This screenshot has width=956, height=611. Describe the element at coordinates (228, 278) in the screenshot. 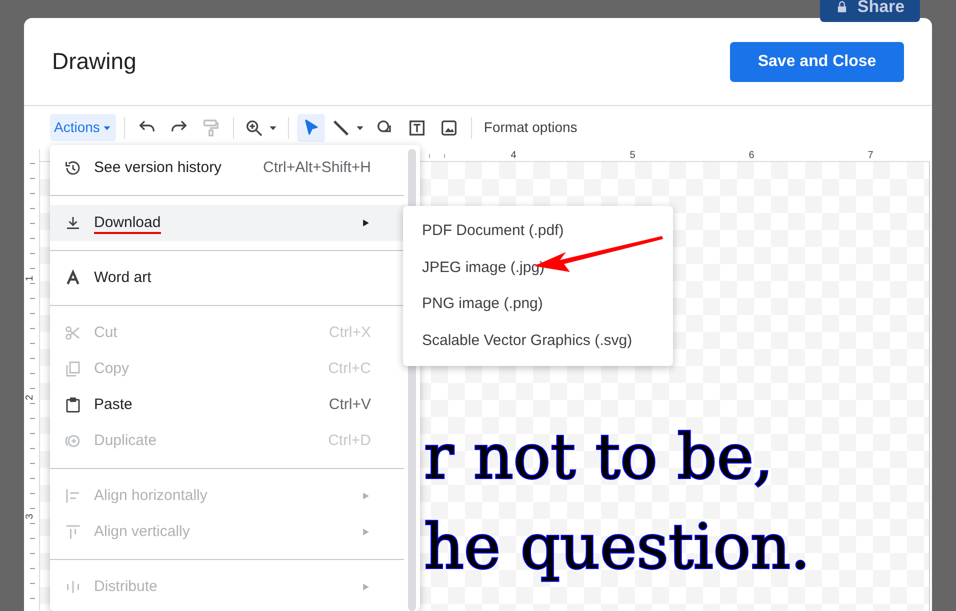

I see `menu-item: Word art` at that location.